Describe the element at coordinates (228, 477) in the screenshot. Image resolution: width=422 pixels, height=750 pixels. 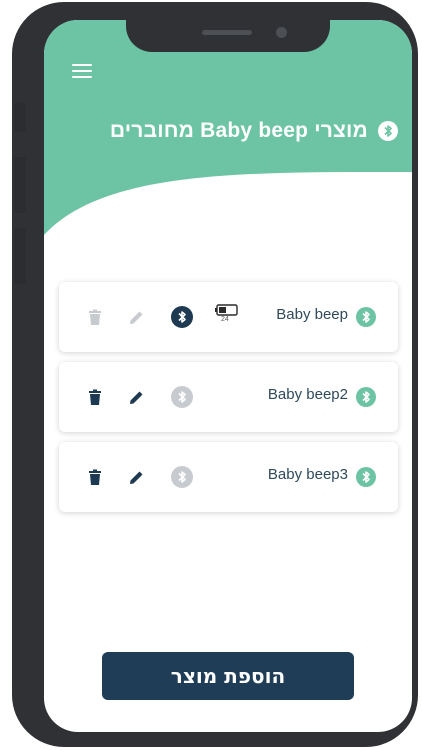
I see `device-card: Baby beep3` at that location.